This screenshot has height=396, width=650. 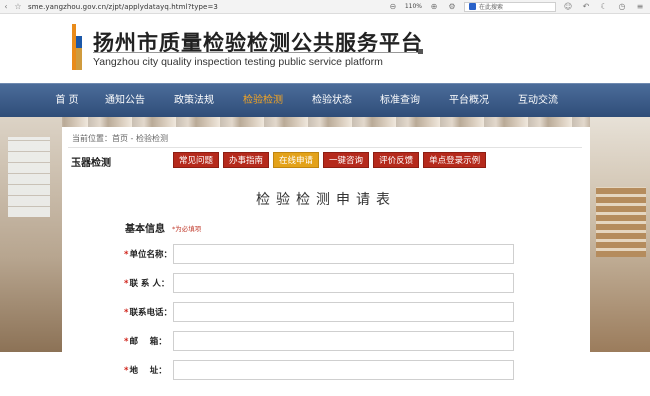 What do you see at coordinates (6, 6) in the screenshot?
I see `back-icon: ‹` at bounding box center [6, 6].